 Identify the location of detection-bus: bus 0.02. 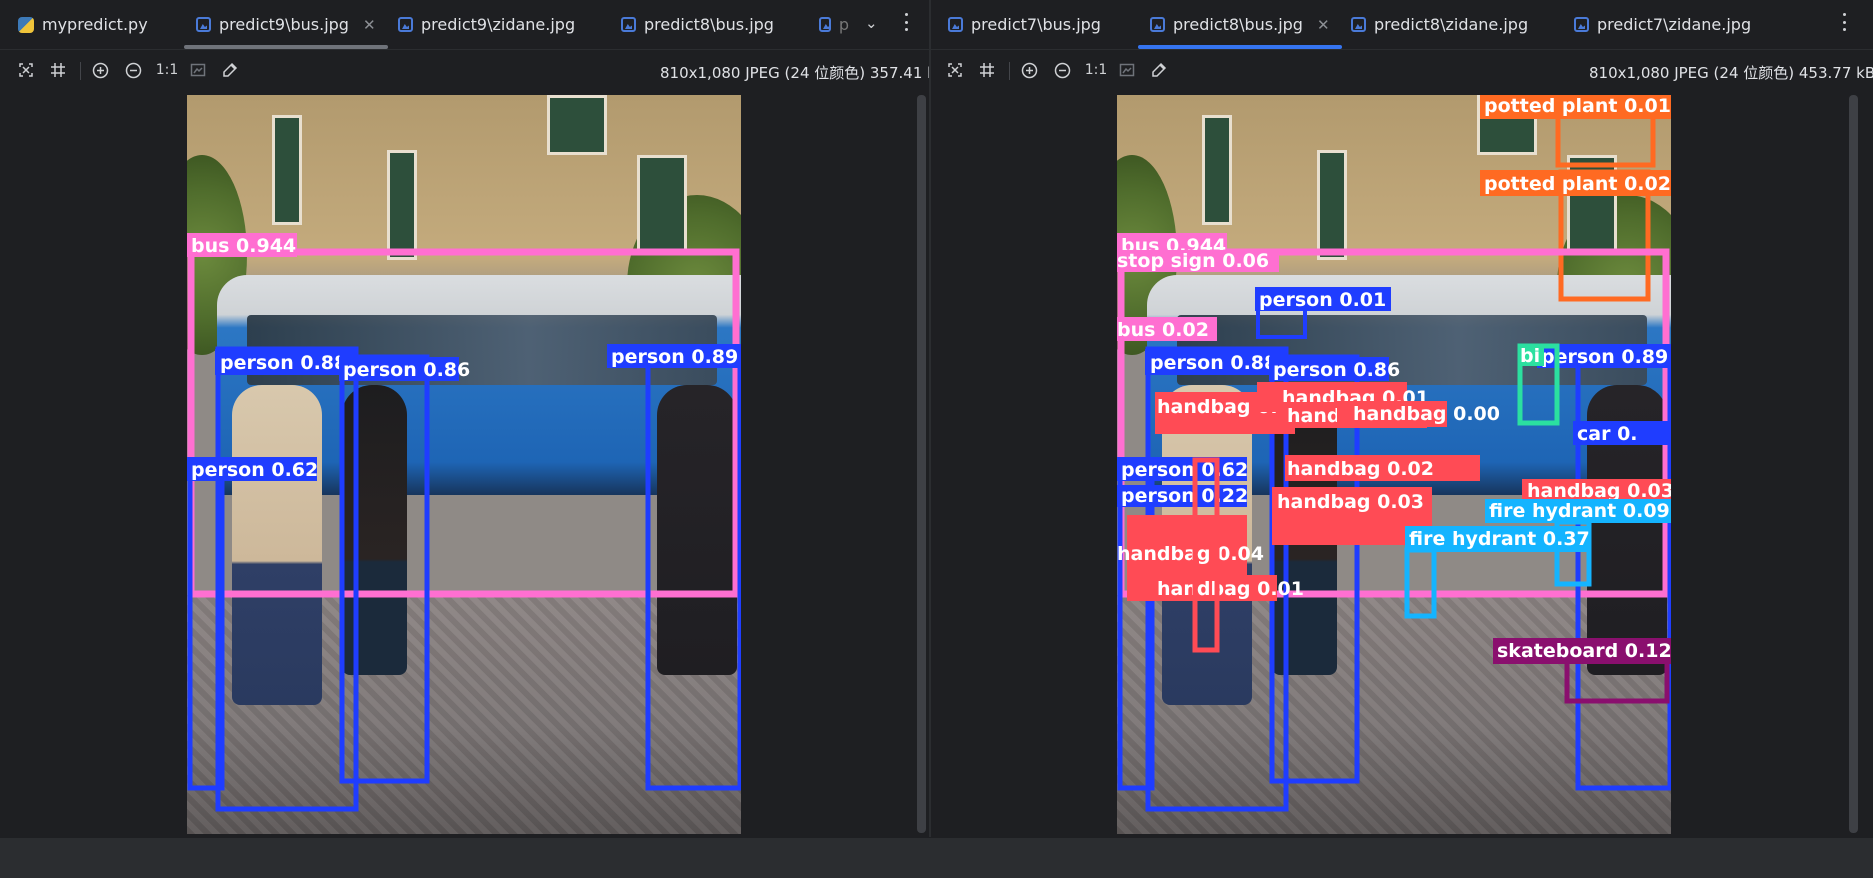
(1167, 329).